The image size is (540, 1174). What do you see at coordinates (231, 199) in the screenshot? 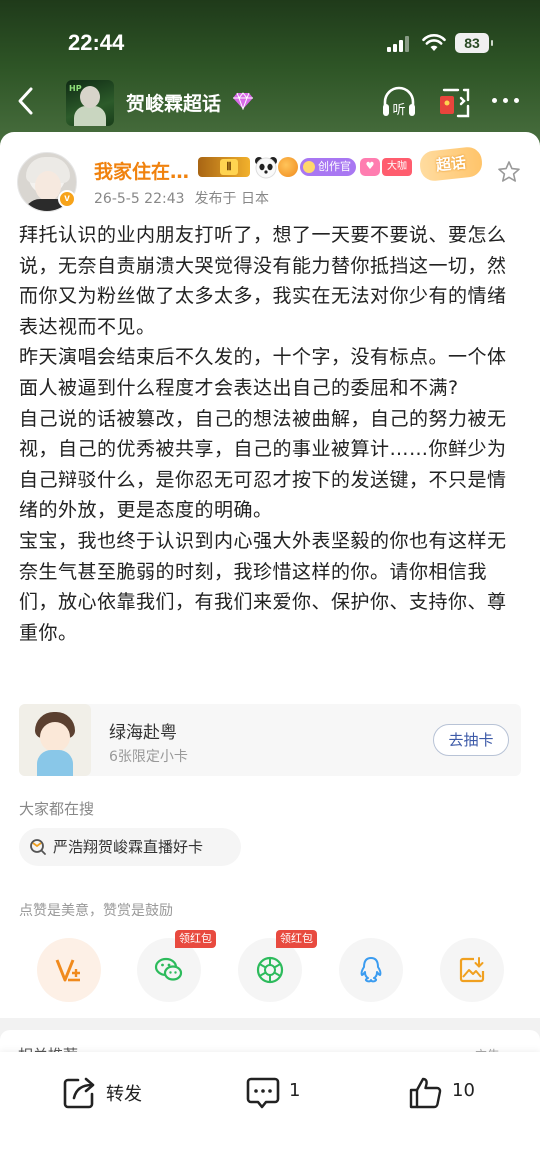
I see `post-location: 发布于 日本` at bounding box center [231, 199].